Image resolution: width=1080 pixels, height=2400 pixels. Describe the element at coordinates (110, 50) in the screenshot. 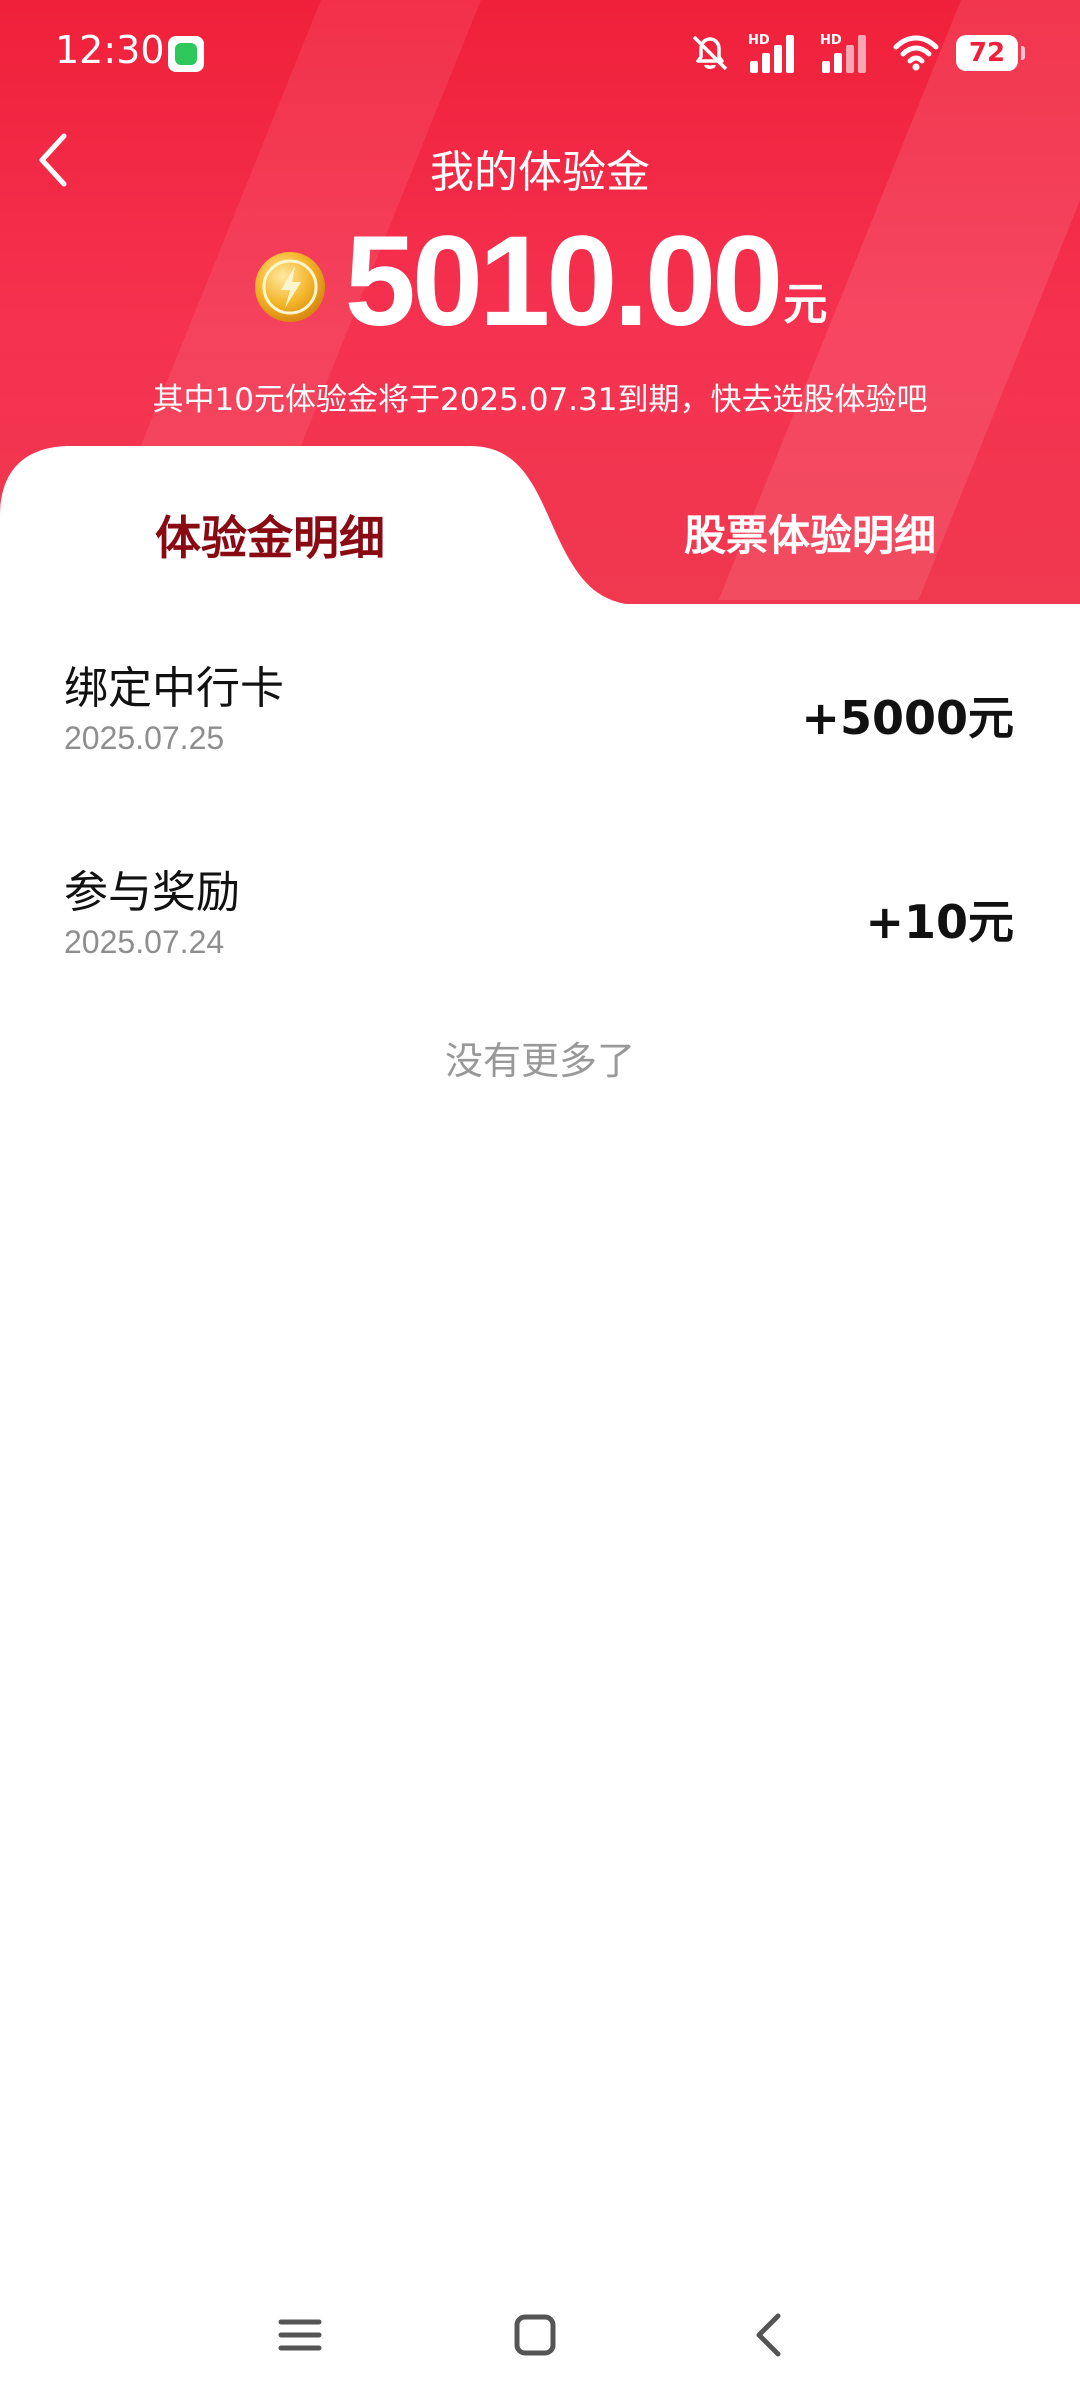

I see `status-time: 12:30` at that location.